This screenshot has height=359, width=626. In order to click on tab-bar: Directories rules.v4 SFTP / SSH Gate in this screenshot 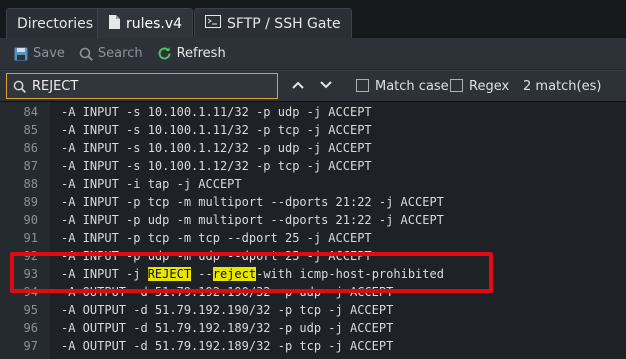, I will do `click(313, 19)`.